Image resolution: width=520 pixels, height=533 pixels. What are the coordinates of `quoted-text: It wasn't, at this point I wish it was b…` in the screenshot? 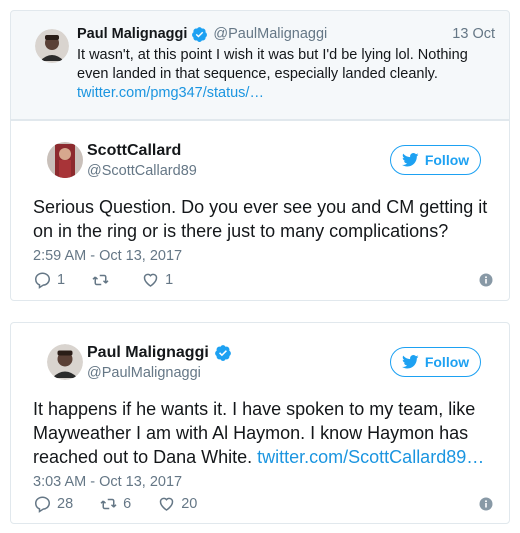 It's located at (286, 74).